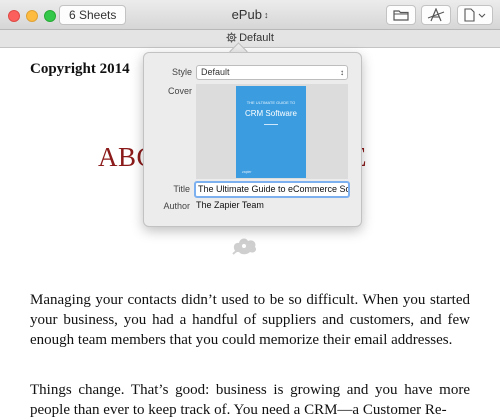  I want to click on style-select: Default ↕, so click(272, 72).